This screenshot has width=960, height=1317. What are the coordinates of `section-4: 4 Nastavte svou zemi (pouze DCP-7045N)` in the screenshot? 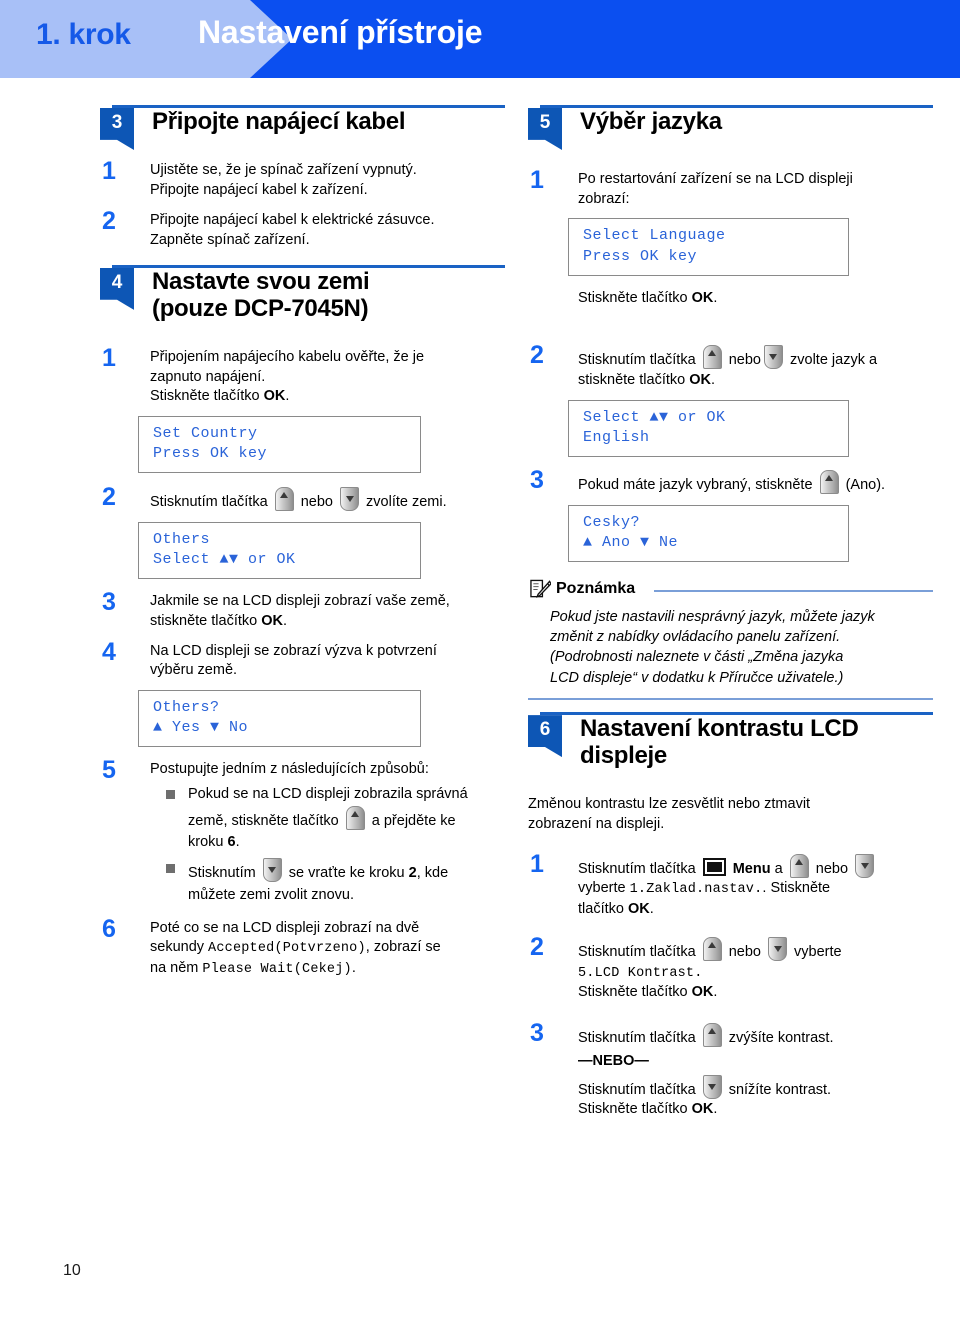 It's located at (302, 297).